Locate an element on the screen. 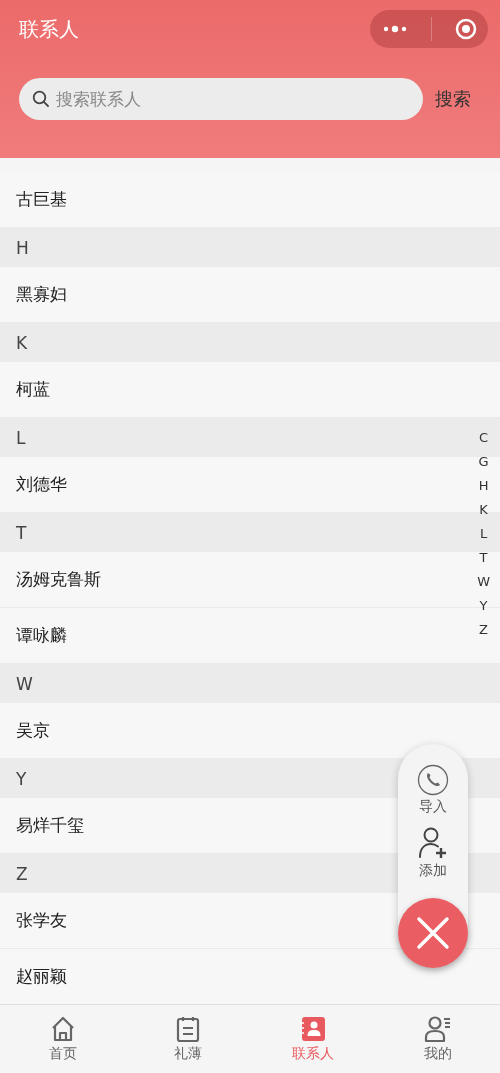  import-button: 导入 is located at coordinates (433, 790).